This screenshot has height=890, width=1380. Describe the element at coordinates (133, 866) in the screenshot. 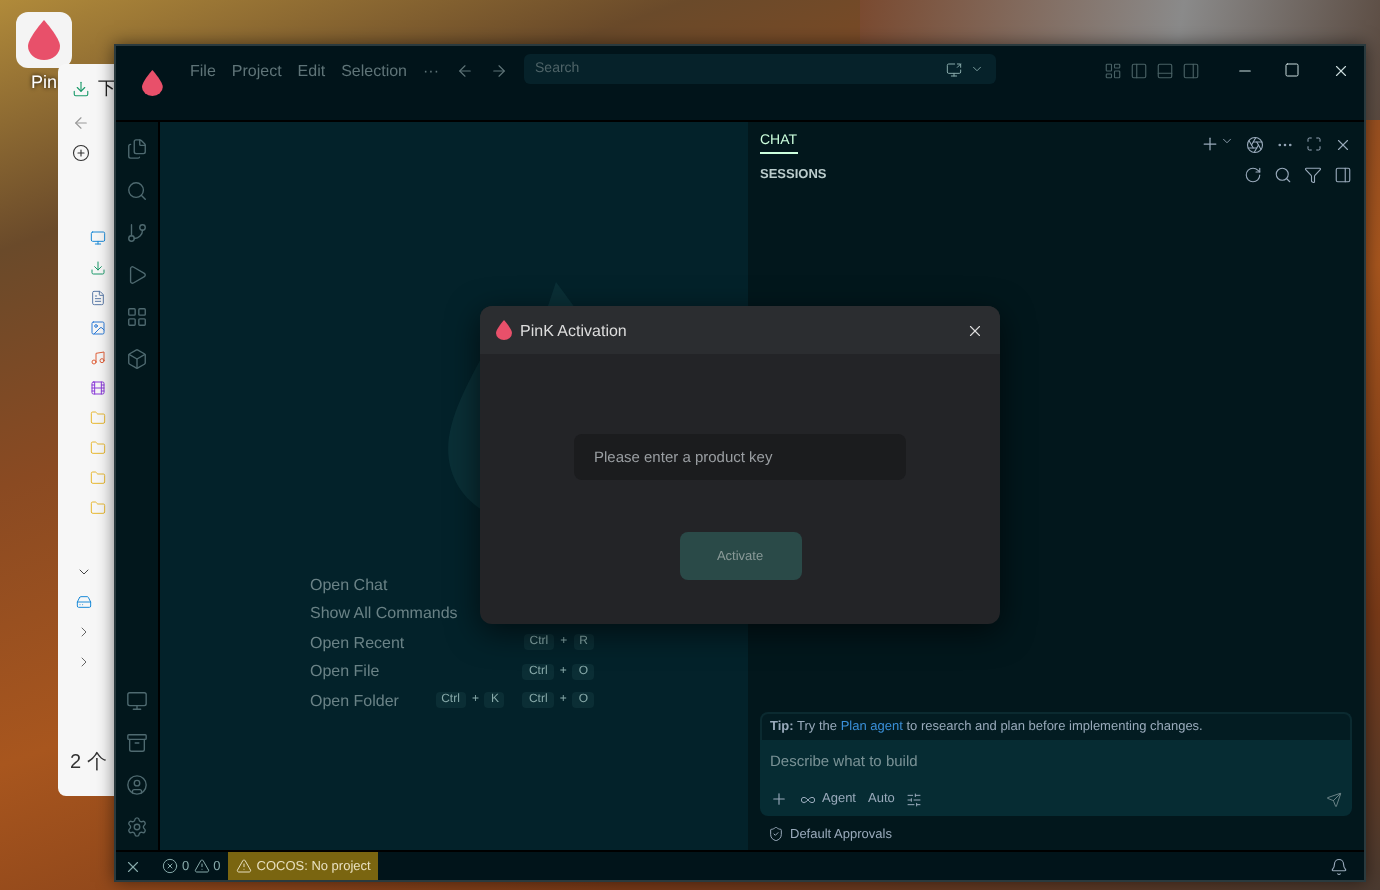

I see `remote-icon` at that location.